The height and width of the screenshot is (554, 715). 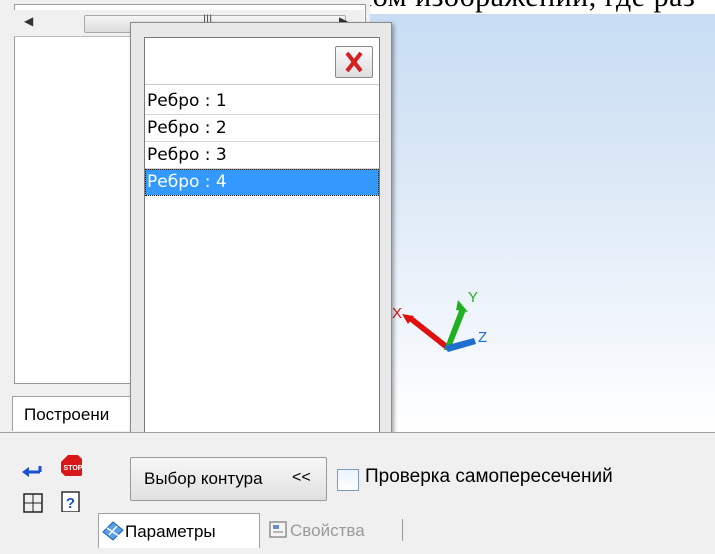 I want to click on svg-text: STOP, so click(x=73, y=468).